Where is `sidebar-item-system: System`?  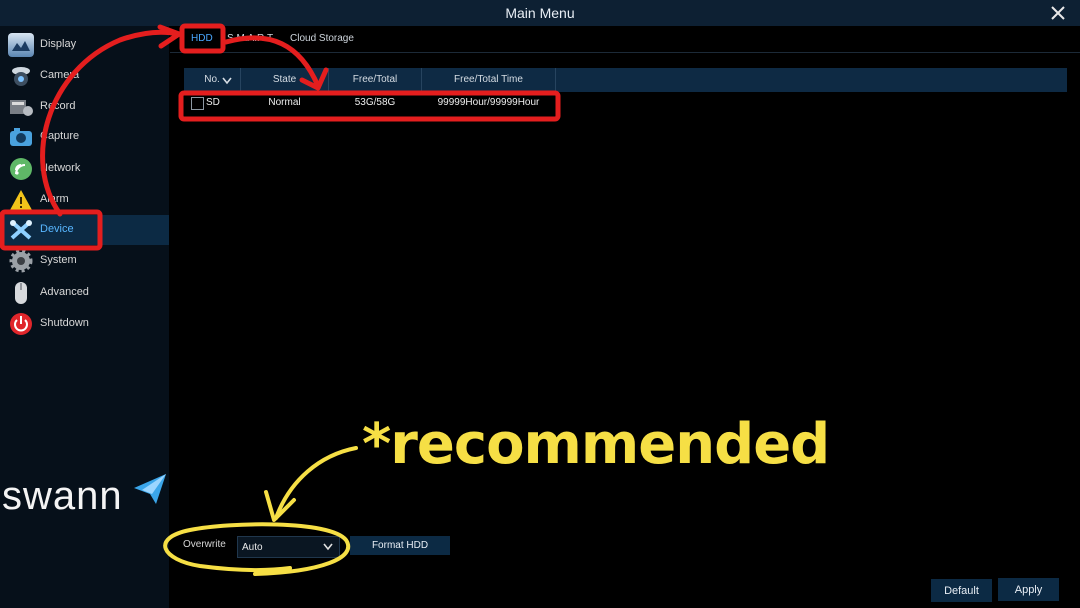 sidebar-item-system: System is located at coordinates (84, 261).